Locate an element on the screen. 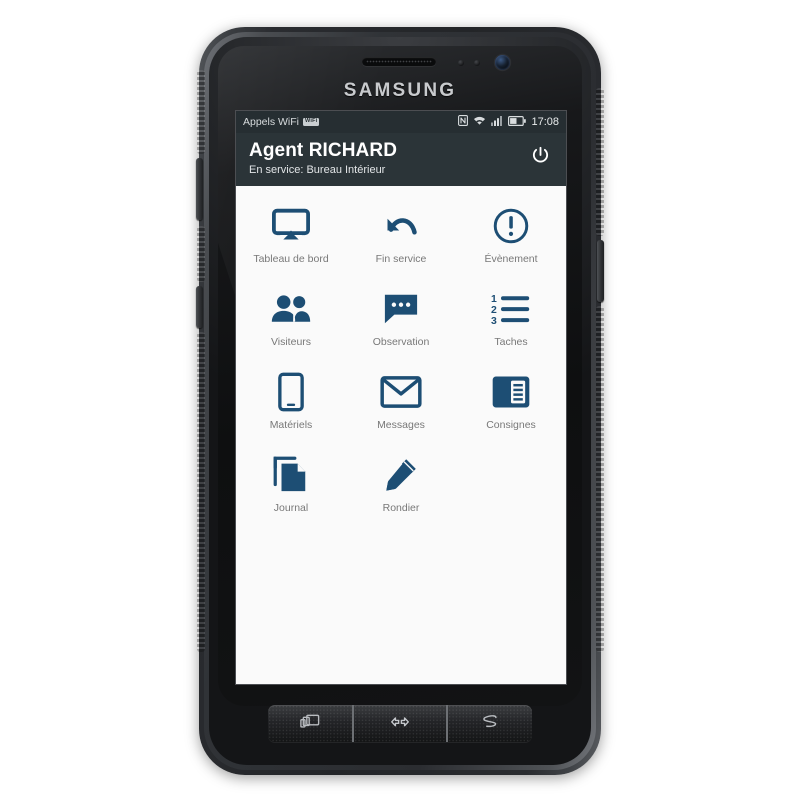 This screenshot has width=800, height=800. home-button is located at coordinates (399, 723).